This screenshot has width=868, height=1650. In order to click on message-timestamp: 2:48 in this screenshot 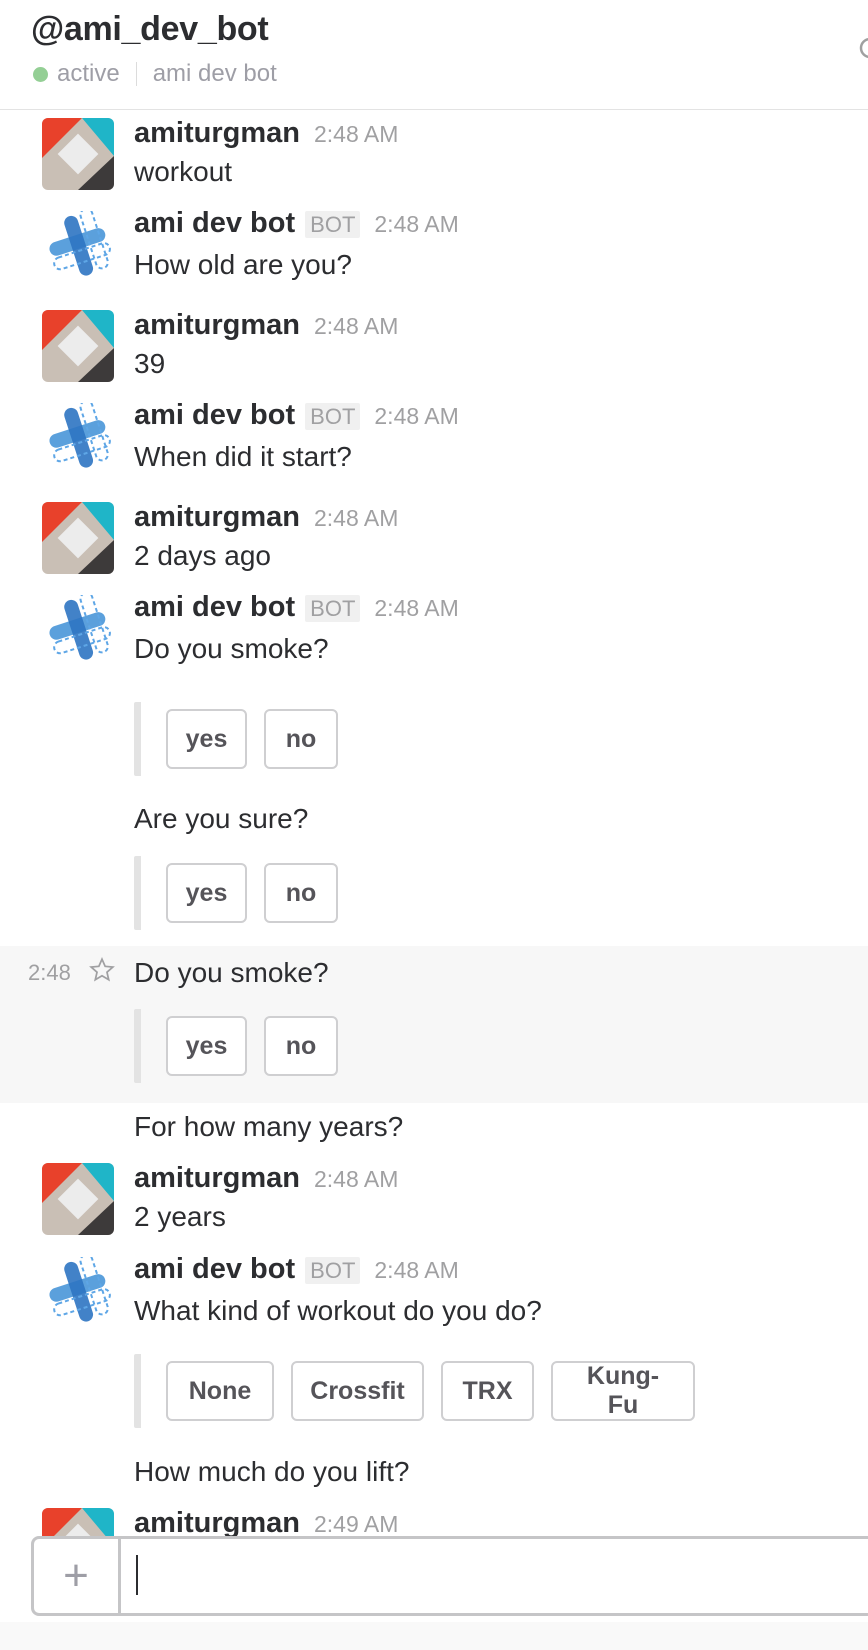, I will do `click(49, 973)`.